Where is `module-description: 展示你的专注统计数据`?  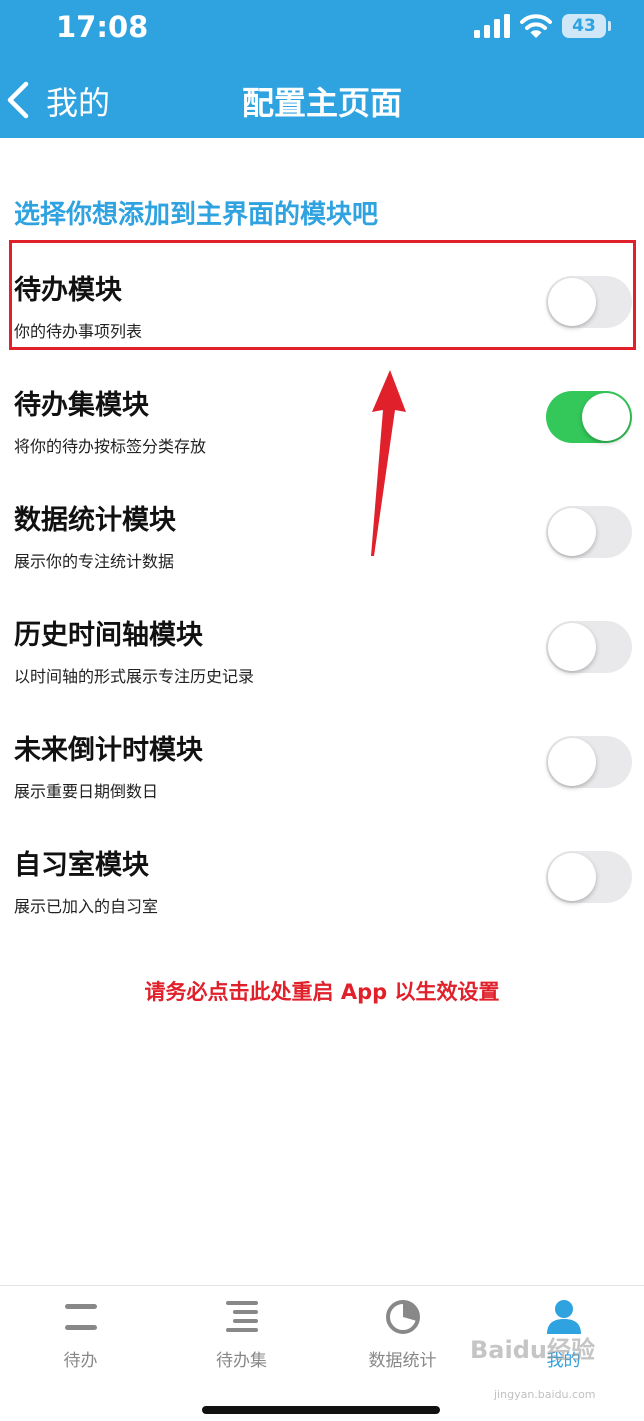
module-description: 展示你的专注统计数据 is located at coordinates (94, 561).